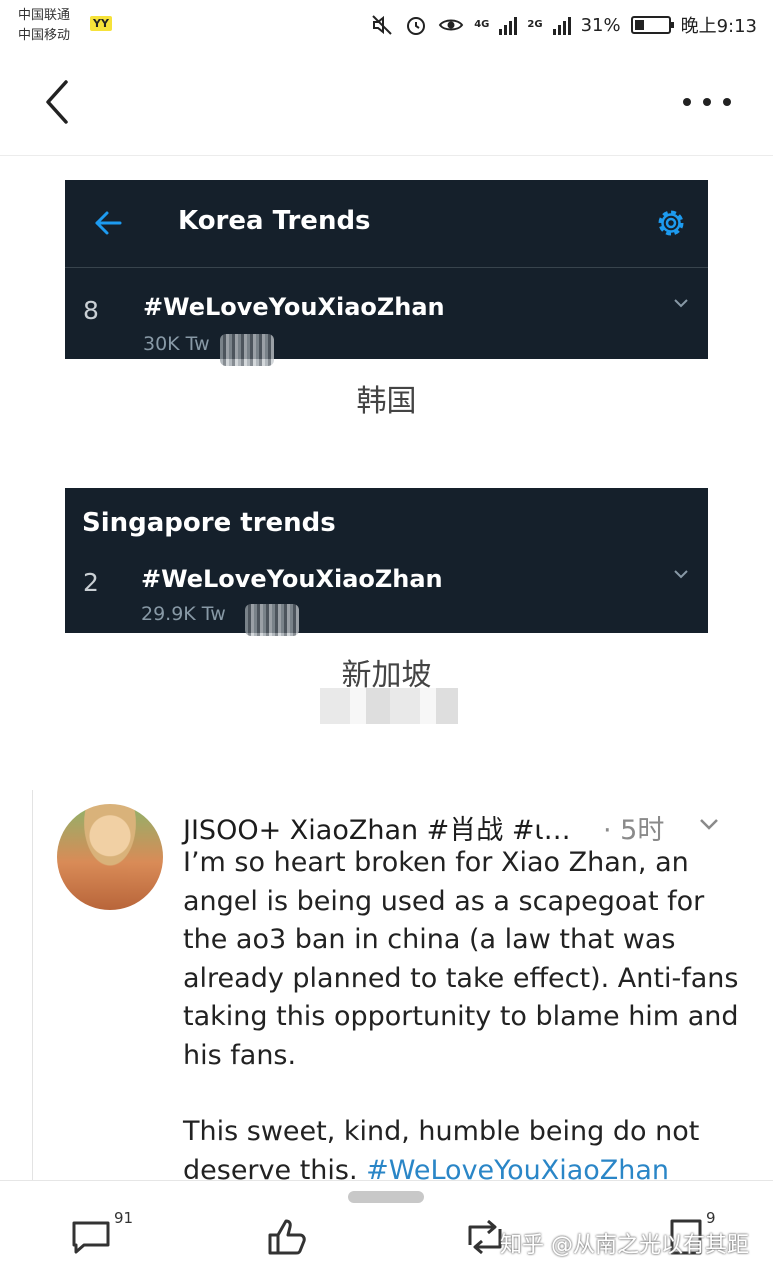  Describe the element at coordinates (535, 24) in the screenshot. I see `network-type-2: 2G` at that location.